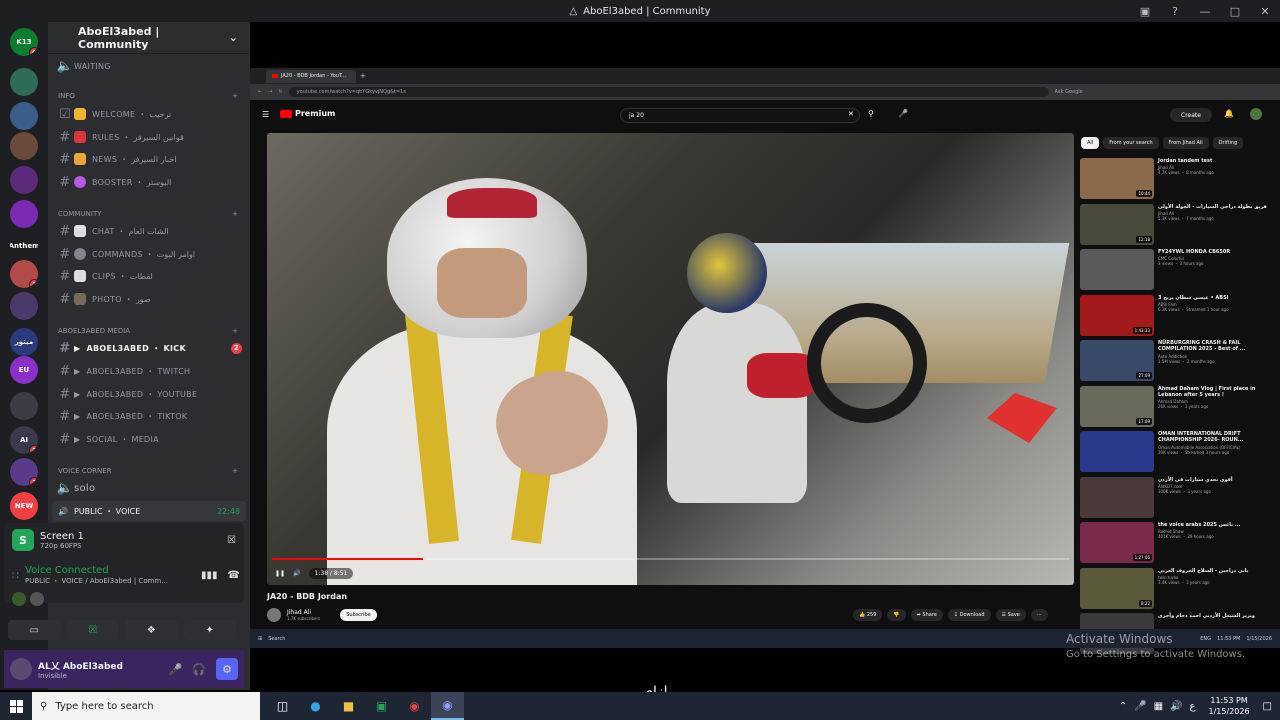 The height and width of the screenshot is (720, 1280). What do you see at coordinates (740, 115) in the screenshot?
I see `youtube-search-input: ja 20` at bounding box center [740, 115].